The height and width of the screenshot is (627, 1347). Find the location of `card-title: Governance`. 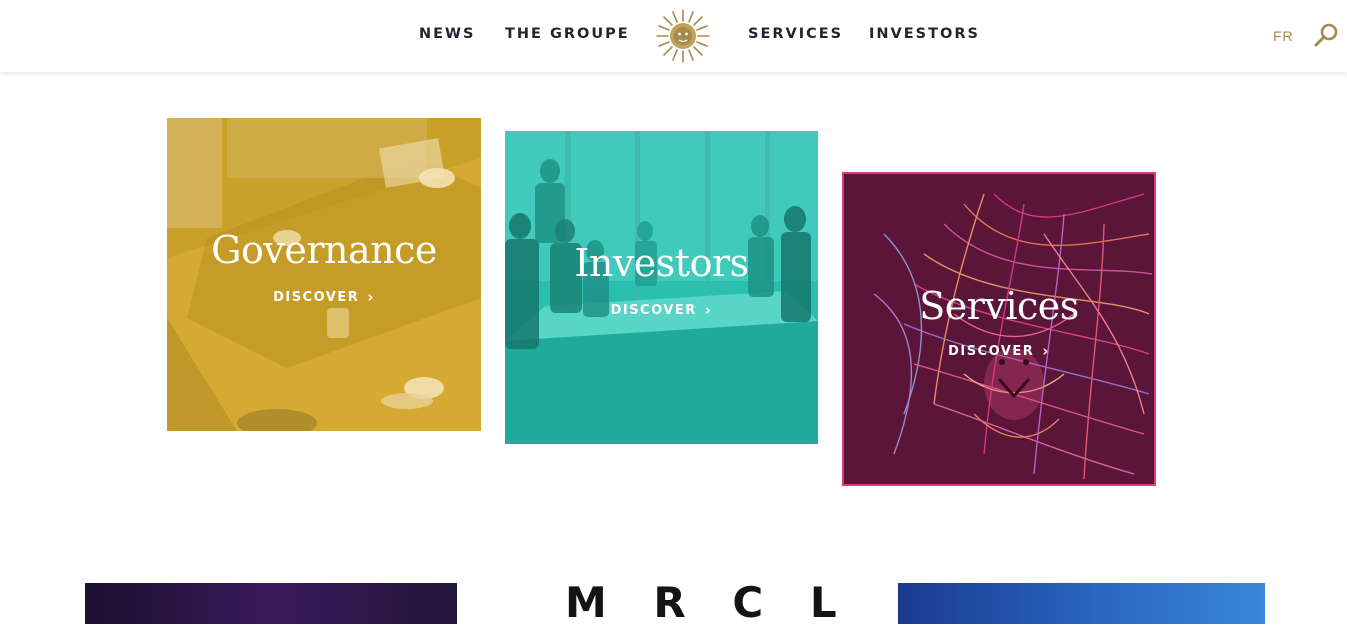

card-title: Governance is located at coordinates (324, 250).